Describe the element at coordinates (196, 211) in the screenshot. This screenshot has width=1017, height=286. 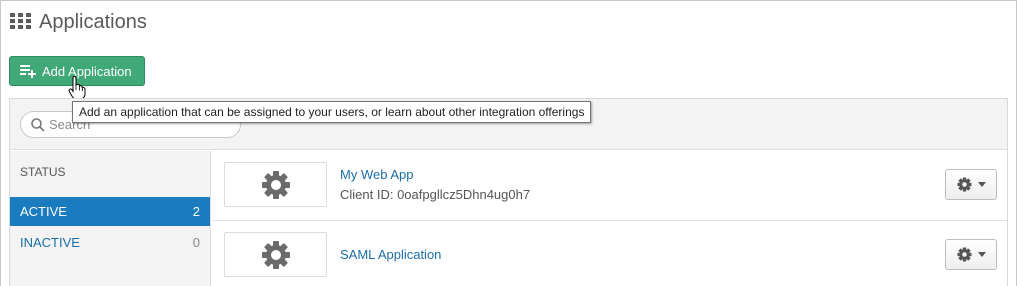
I see `filter-active-count: 2` at that location.